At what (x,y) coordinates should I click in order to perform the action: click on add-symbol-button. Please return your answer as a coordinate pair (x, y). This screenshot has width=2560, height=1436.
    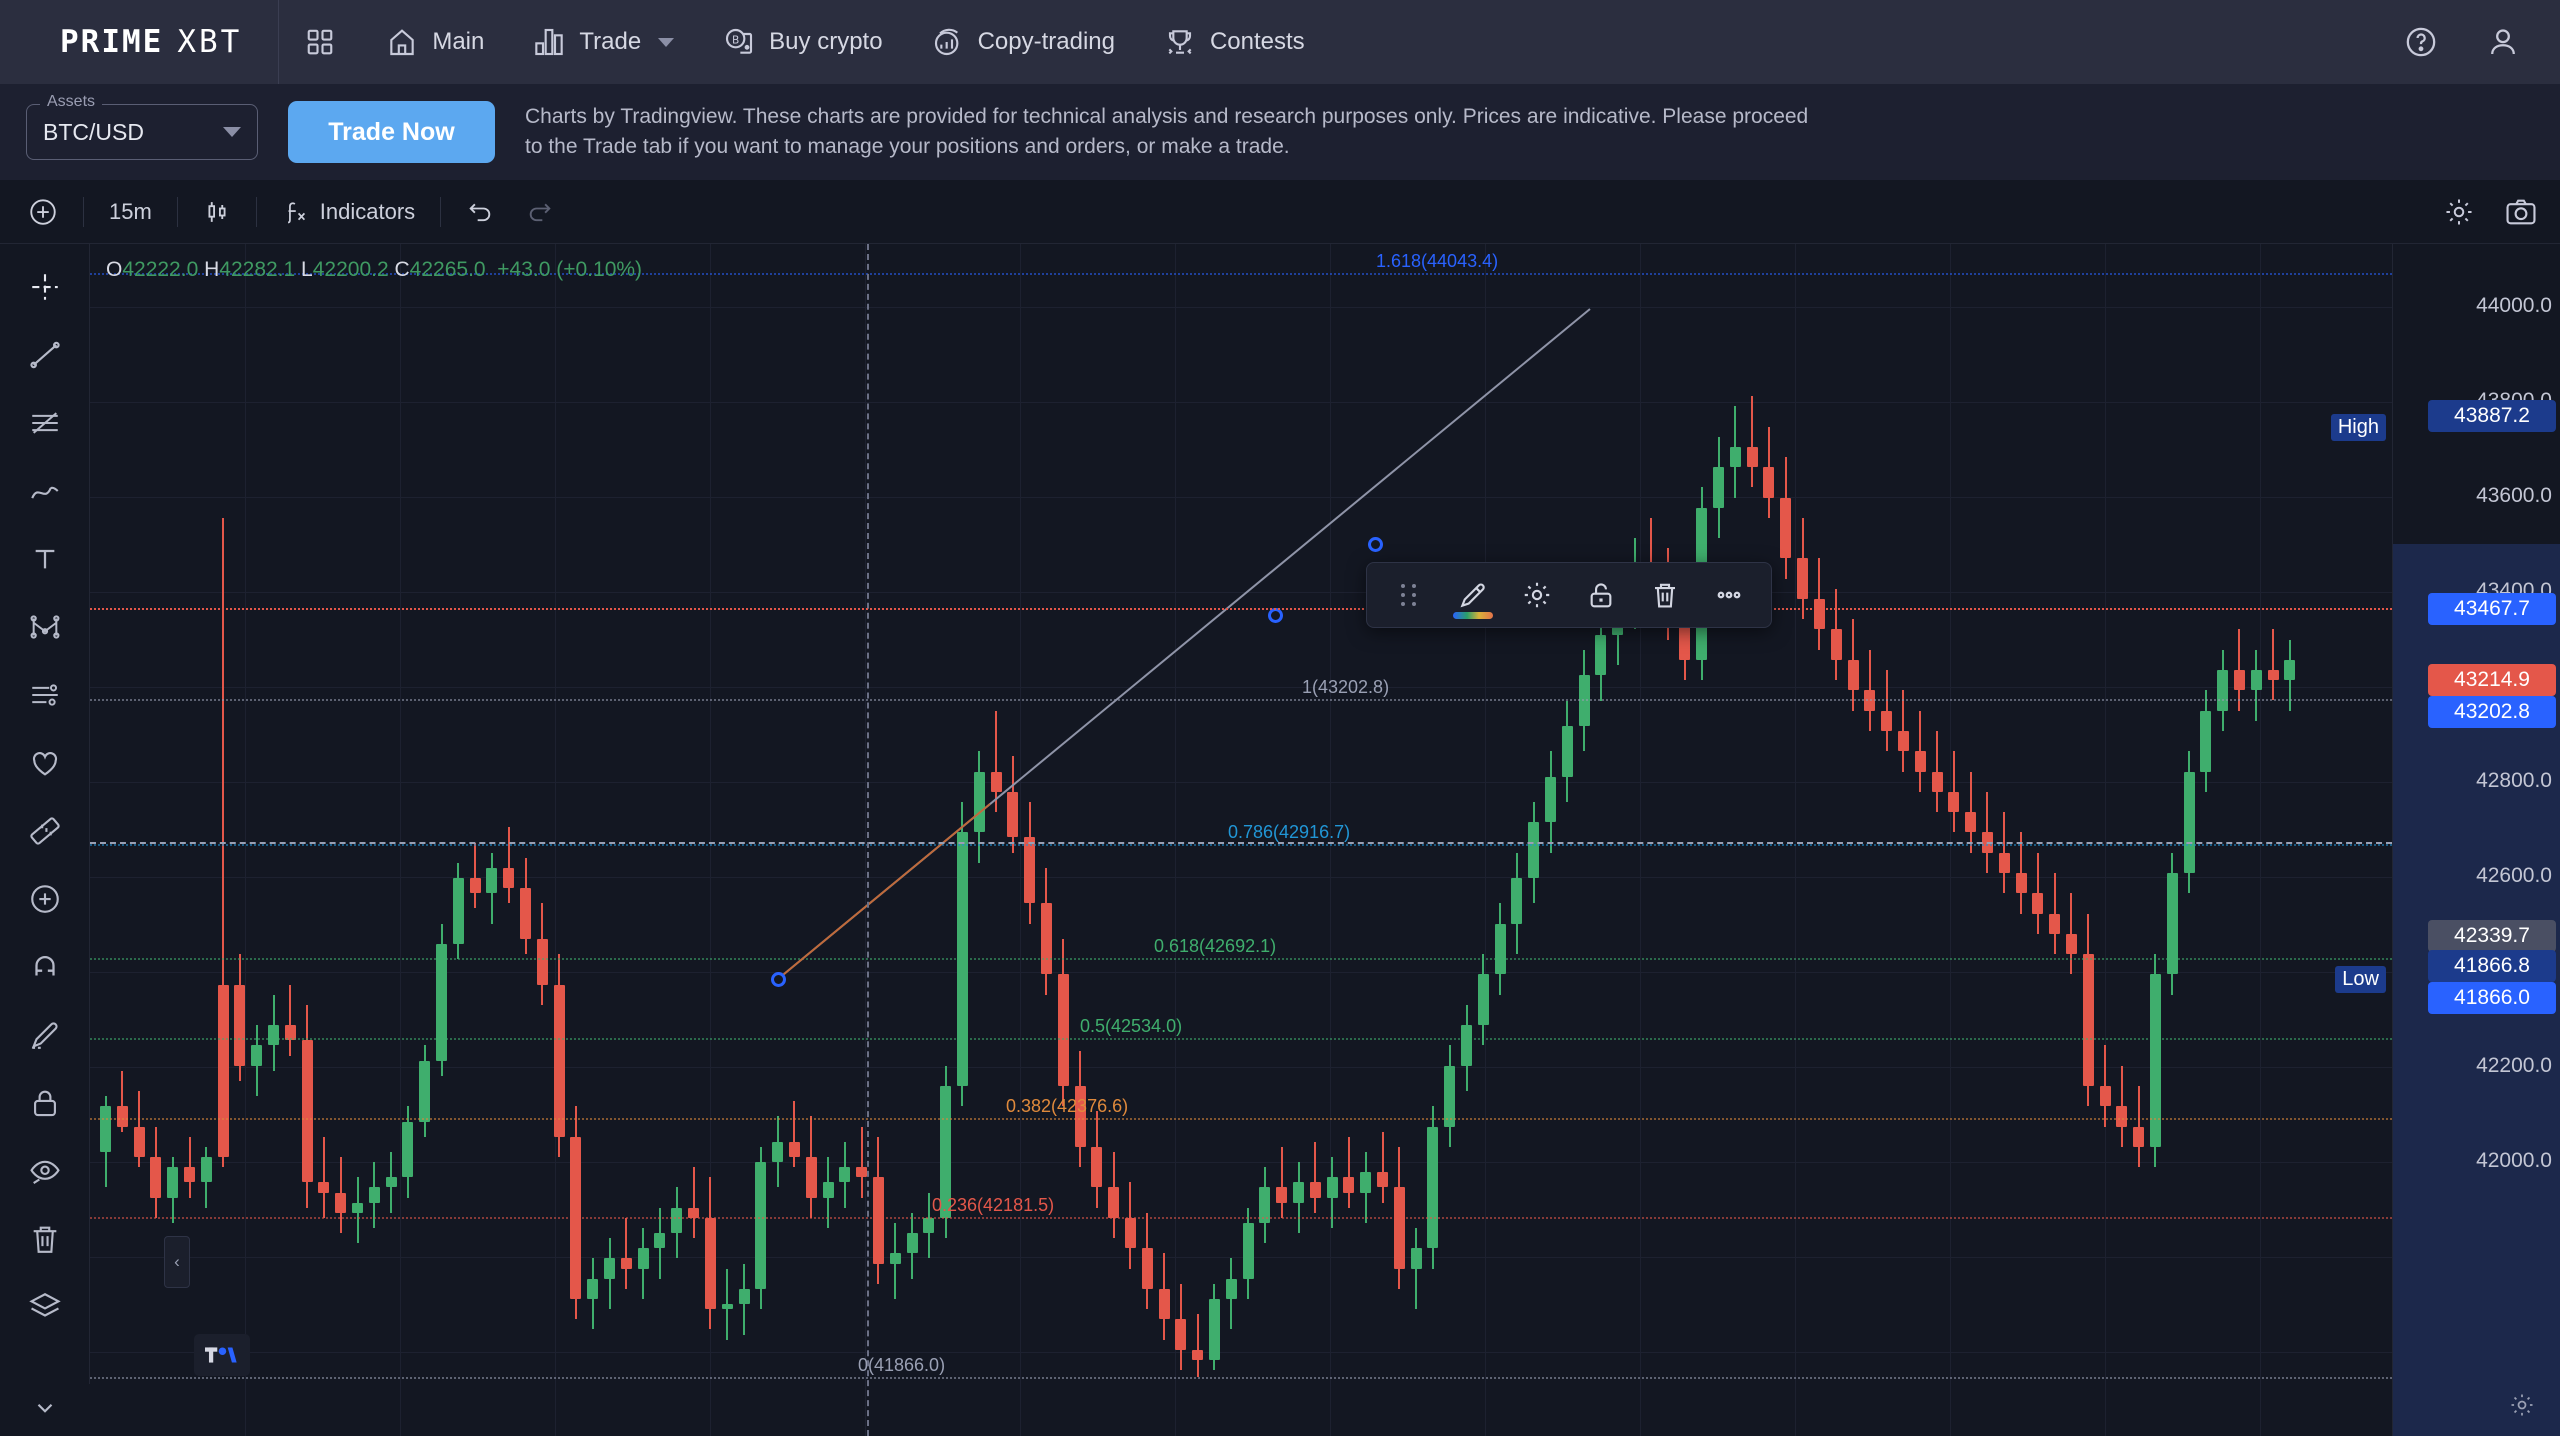
    Looking at the image, I should click on (43, 212).